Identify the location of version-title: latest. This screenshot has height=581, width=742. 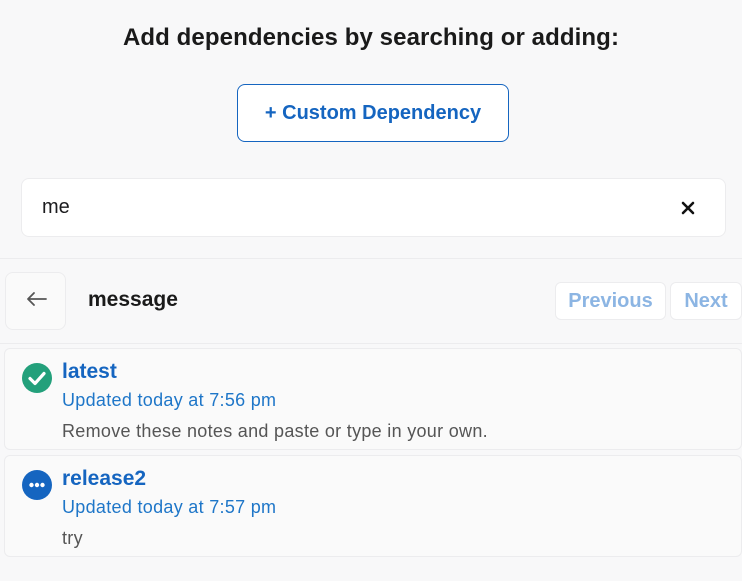
(89, 371).